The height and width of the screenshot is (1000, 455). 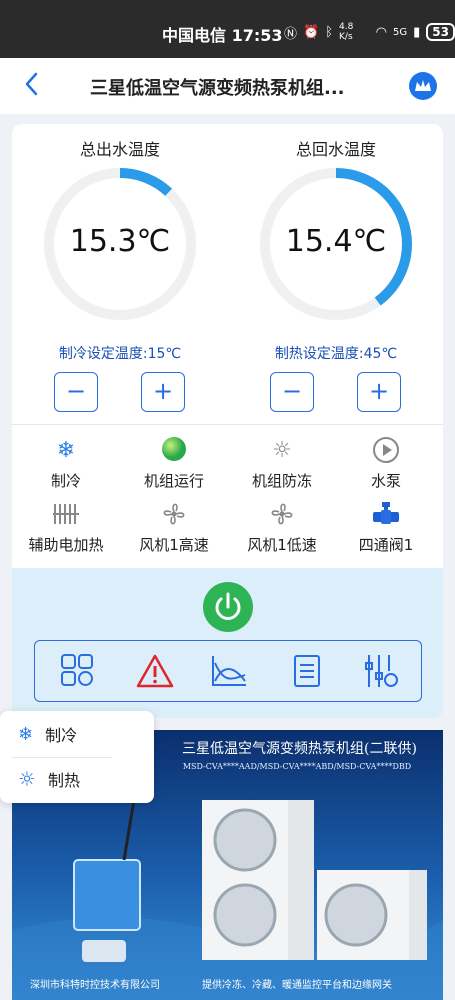 I want to click on alarm-icon, so click(x=155, y=671).